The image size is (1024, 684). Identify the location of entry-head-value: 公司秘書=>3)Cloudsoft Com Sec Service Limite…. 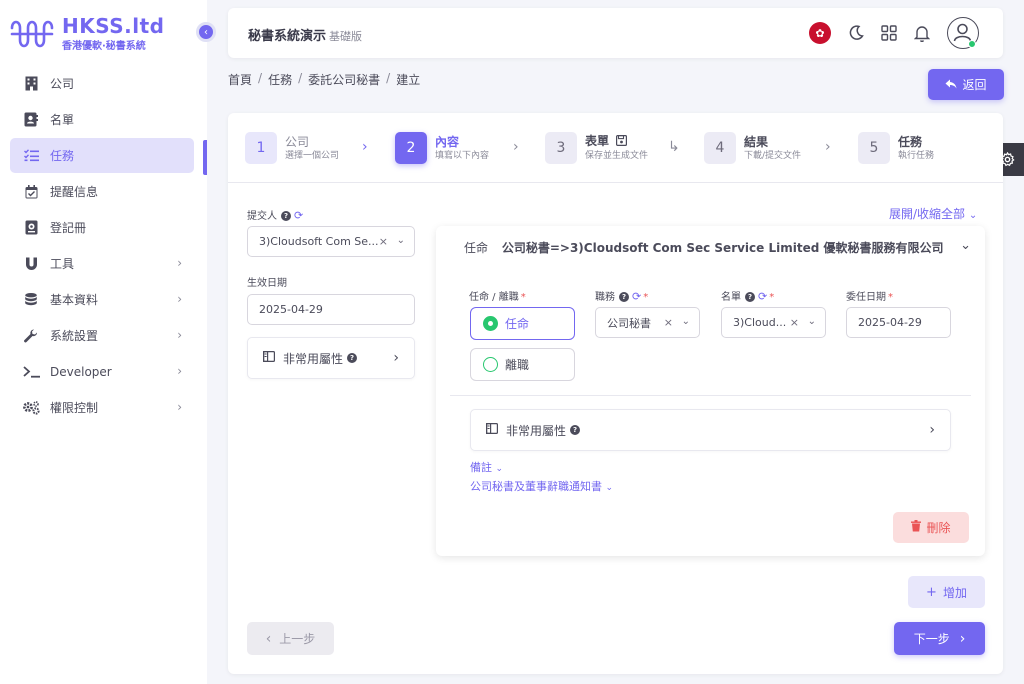
(722, 248).